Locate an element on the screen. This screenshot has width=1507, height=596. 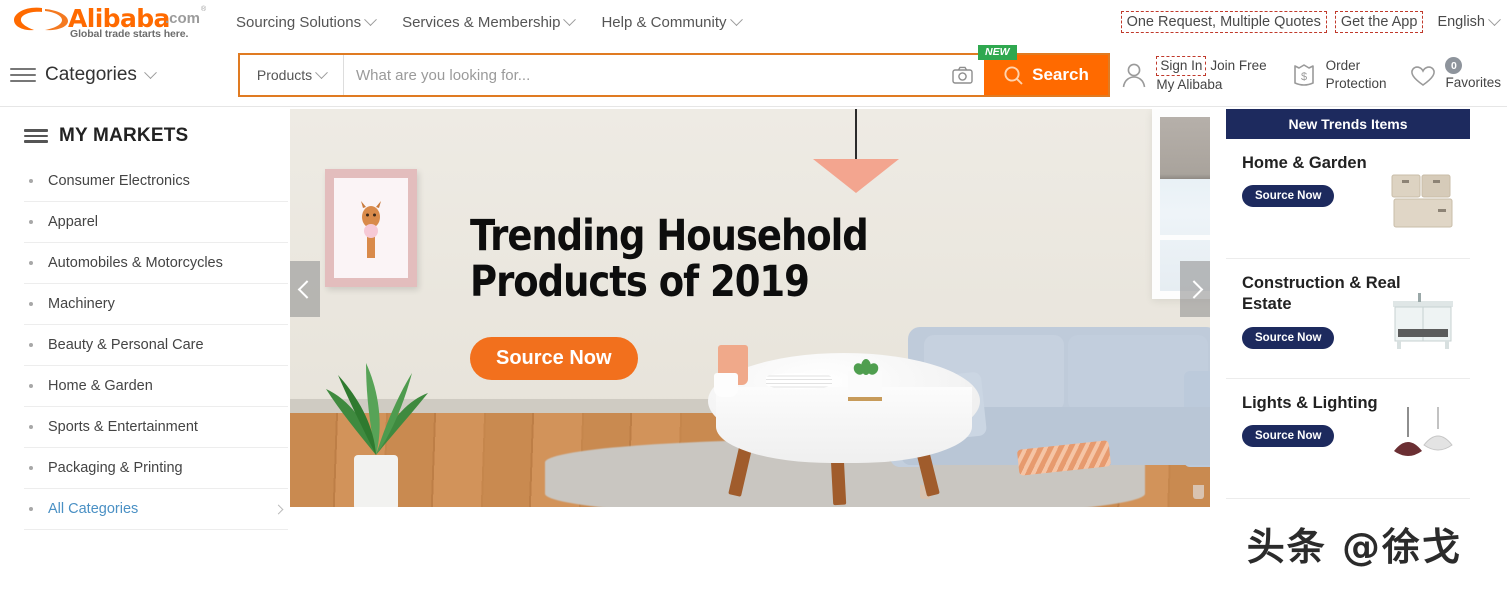
categories-label: Categories is located at coordinates (91, 74).